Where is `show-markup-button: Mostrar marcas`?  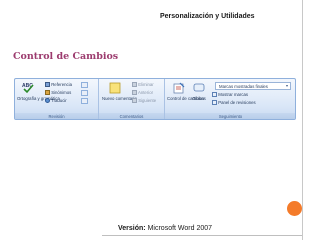
show-markup-button: Mostrar marcas is located at coordinates (230, 95).